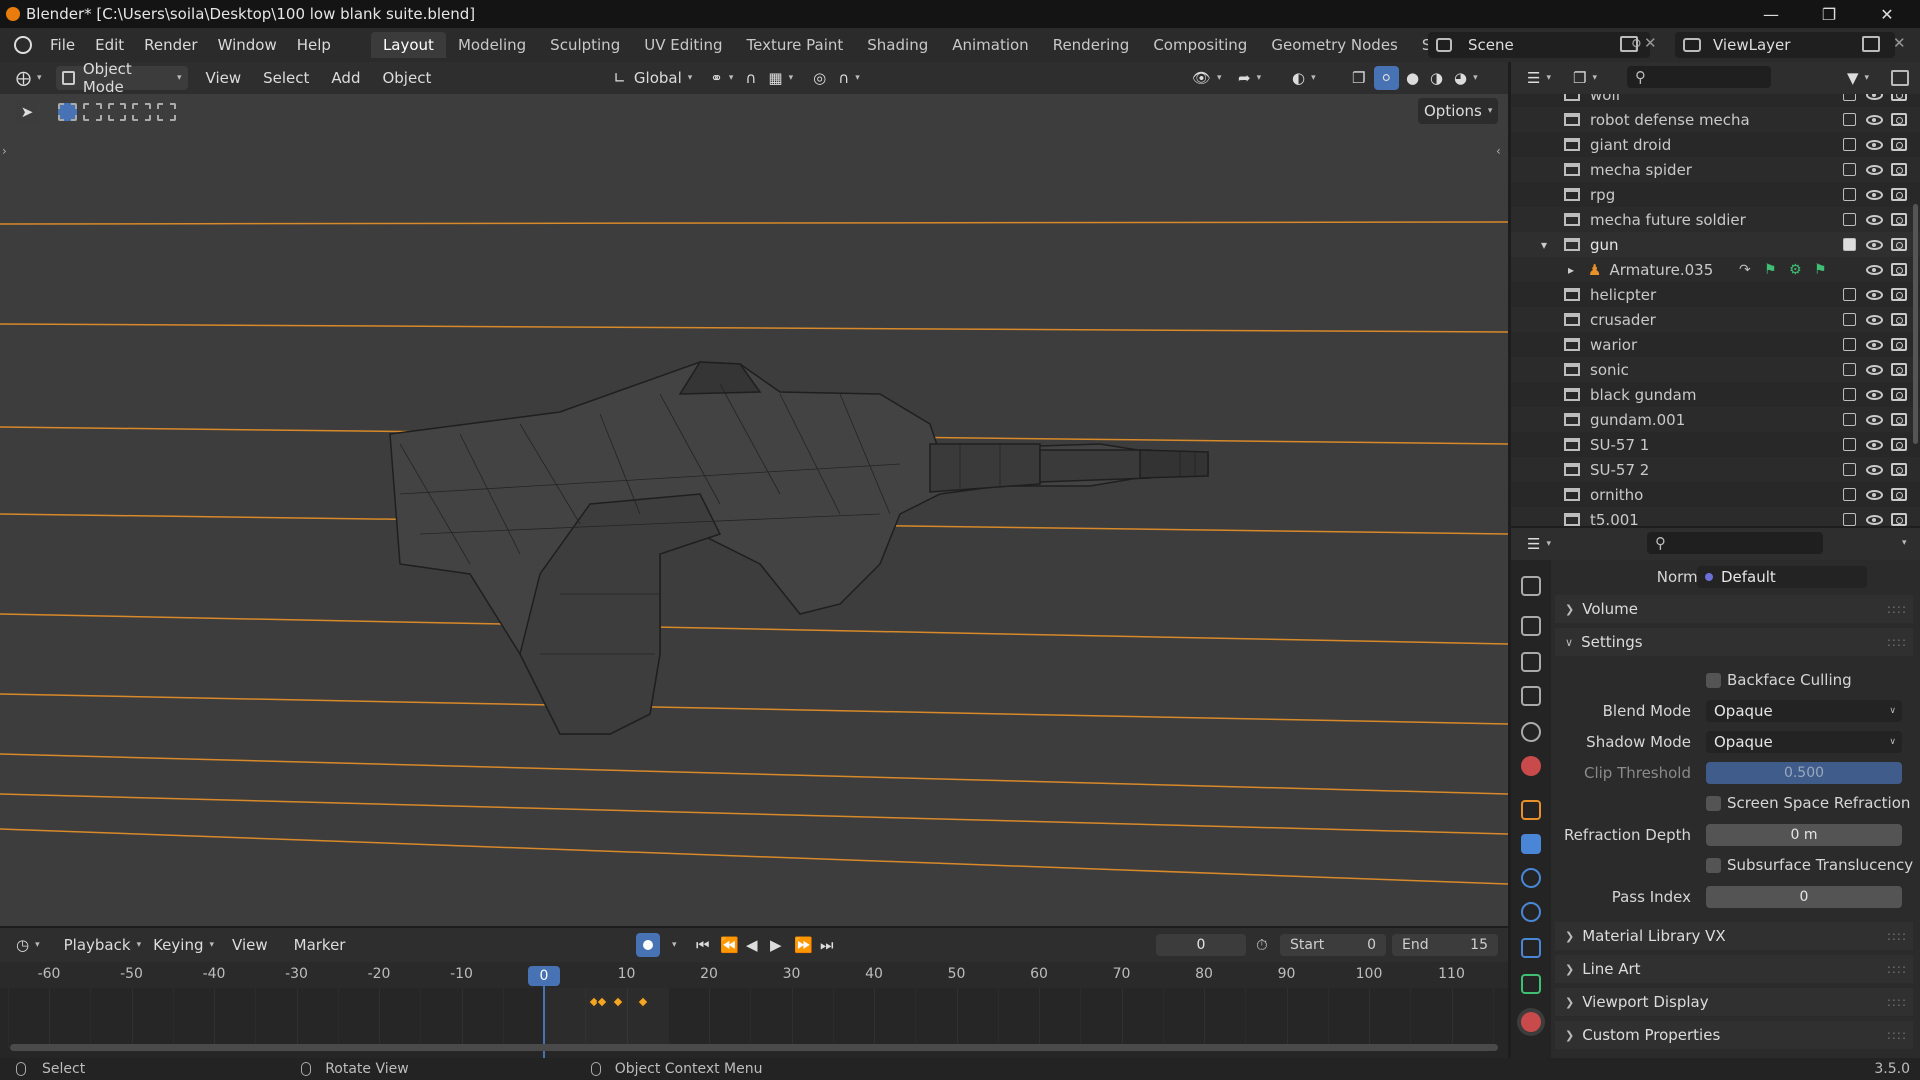  What do you see at coordinates (1734, 969) in the screenshot?
I see `line-art-panel: ❯ Line Art::::` at bounding box center [1734, 969].